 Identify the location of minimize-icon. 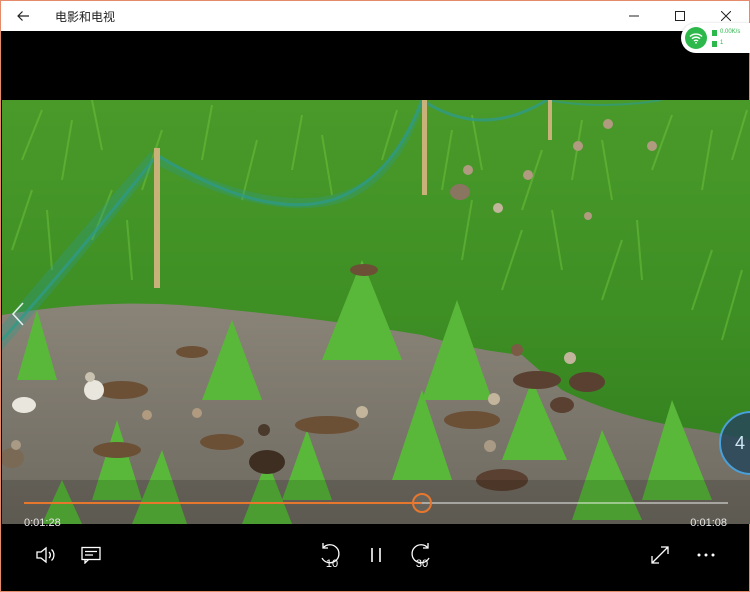
(634, 16).